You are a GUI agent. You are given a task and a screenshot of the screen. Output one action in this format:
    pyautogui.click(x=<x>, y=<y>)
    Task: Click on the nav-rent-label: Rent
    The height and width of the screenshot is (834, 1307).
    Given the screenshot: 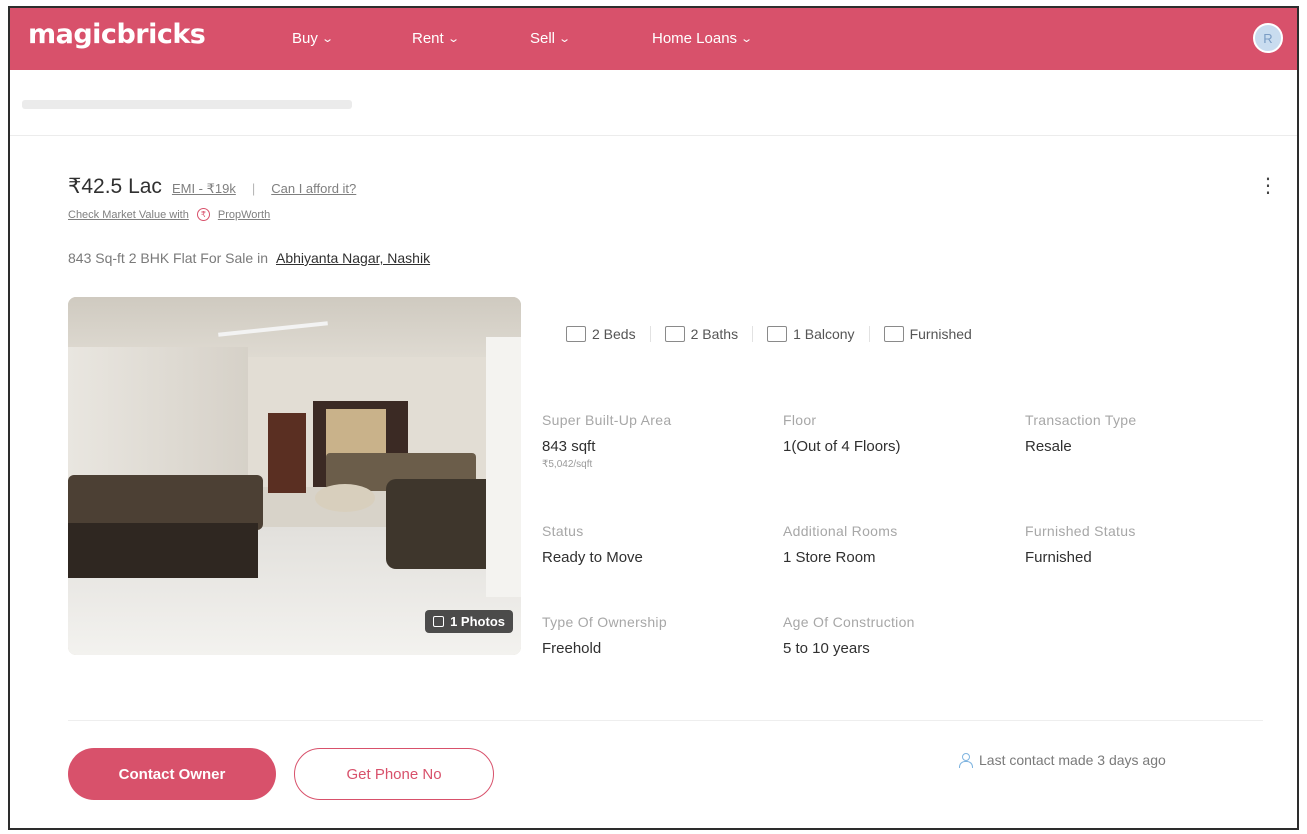 What is the action you would take?
    pyautogui.click(x=428, y=38)
    